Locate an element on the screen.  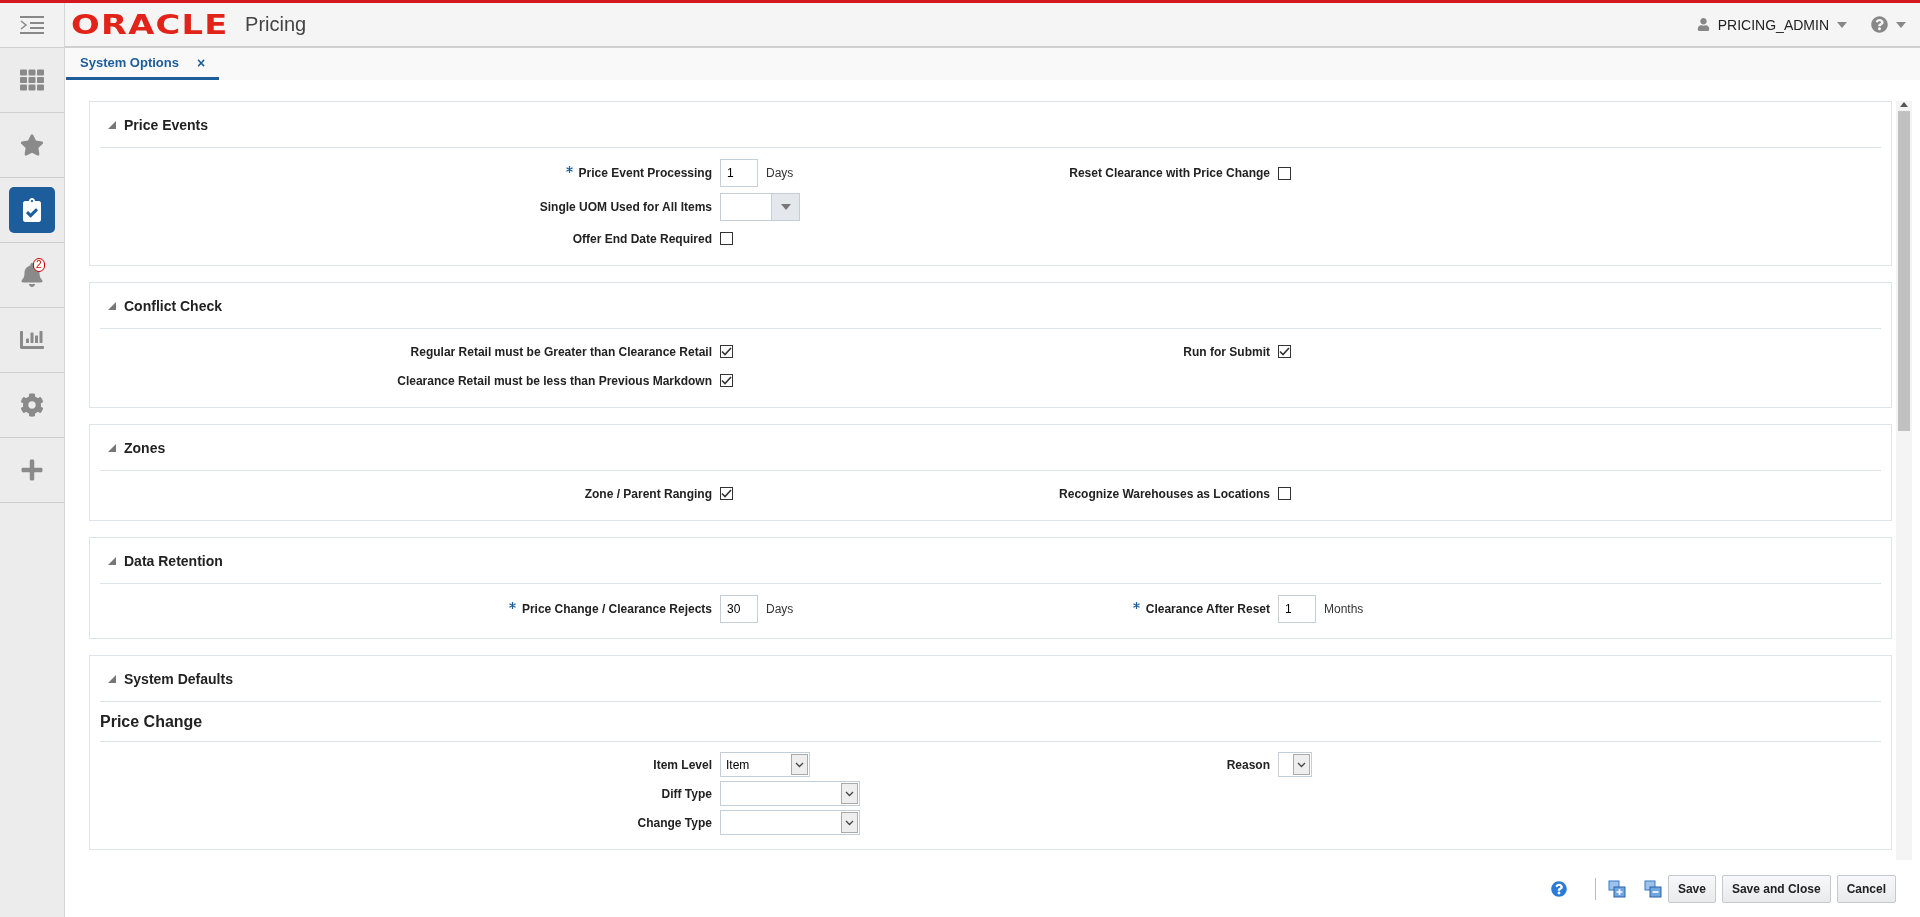
field-label: Zone / Parent Ranging is located at coordinates (648, 493).